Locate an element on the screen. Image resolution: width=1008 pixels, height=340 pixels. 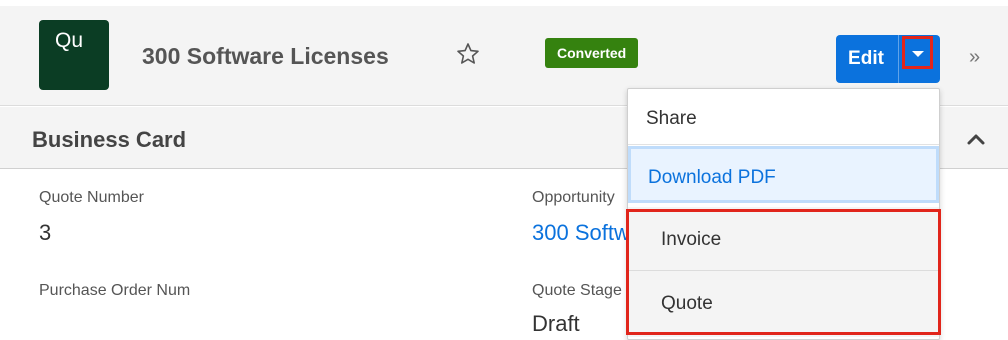
quote-number-label: Quote Number is located at coordinates (91, 197).